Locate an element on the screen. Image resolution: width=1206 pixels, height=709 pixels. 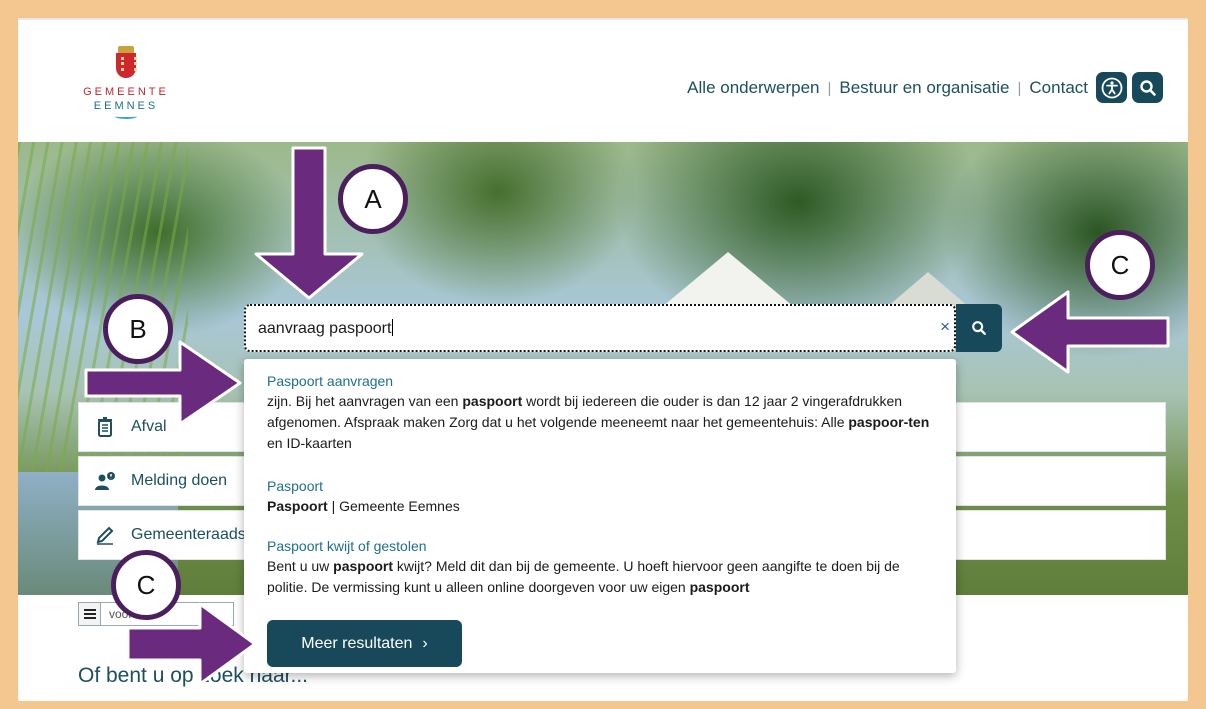
close-icon: × is located at coordinates (945, 327).